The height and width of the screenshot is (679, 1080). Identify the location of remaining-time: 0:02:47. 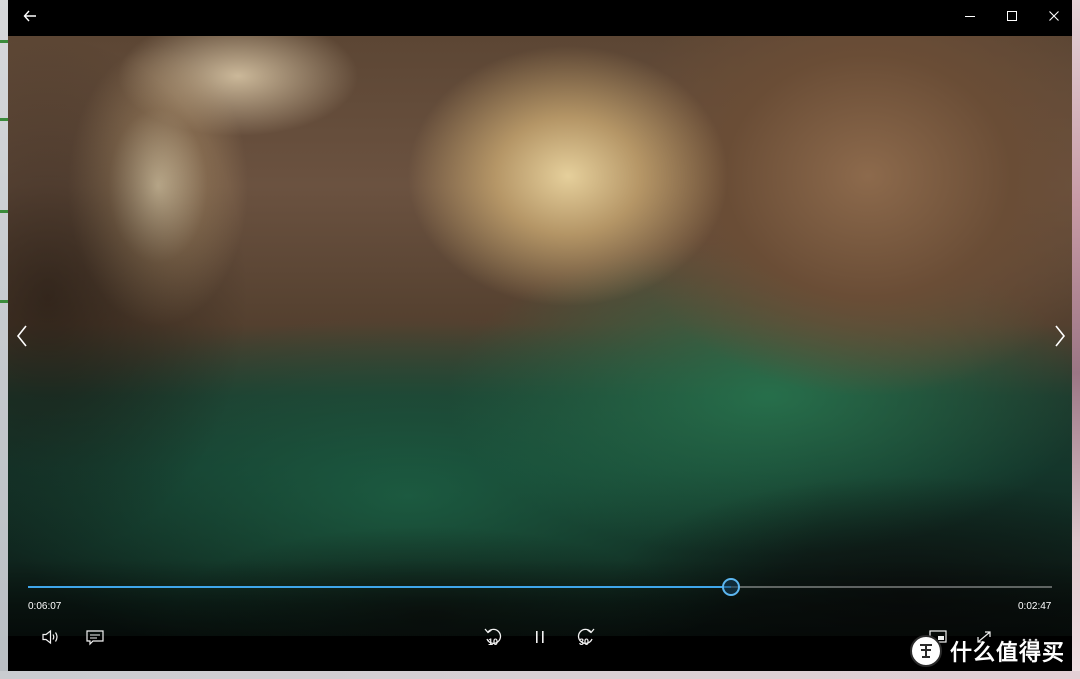
(1035, 606).